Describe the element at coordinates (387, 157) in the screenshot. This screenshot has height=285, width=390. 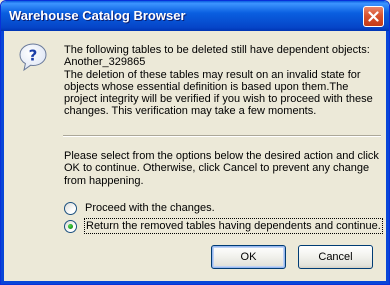
I see `window-frame-right` at that location.